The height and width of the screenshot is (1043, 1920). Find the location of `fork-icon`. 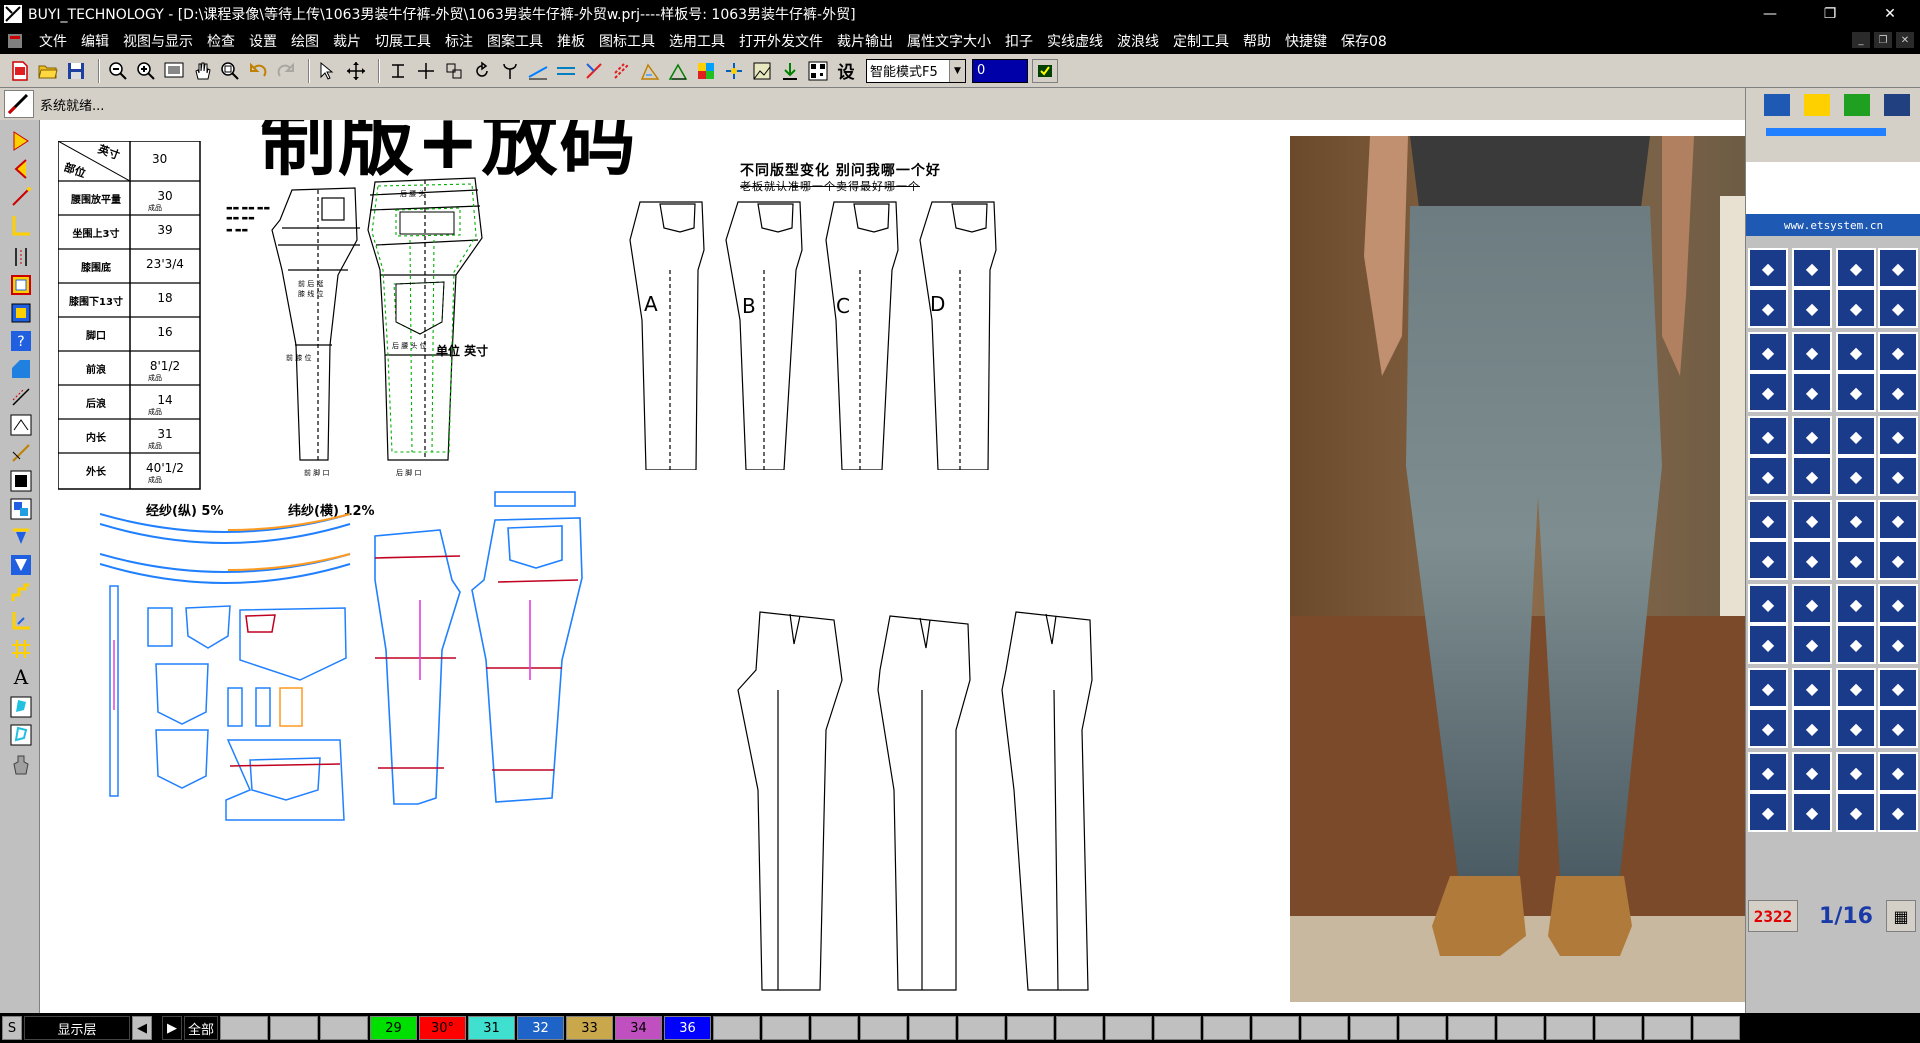

fork-icon is located at coordinates (510, 71).